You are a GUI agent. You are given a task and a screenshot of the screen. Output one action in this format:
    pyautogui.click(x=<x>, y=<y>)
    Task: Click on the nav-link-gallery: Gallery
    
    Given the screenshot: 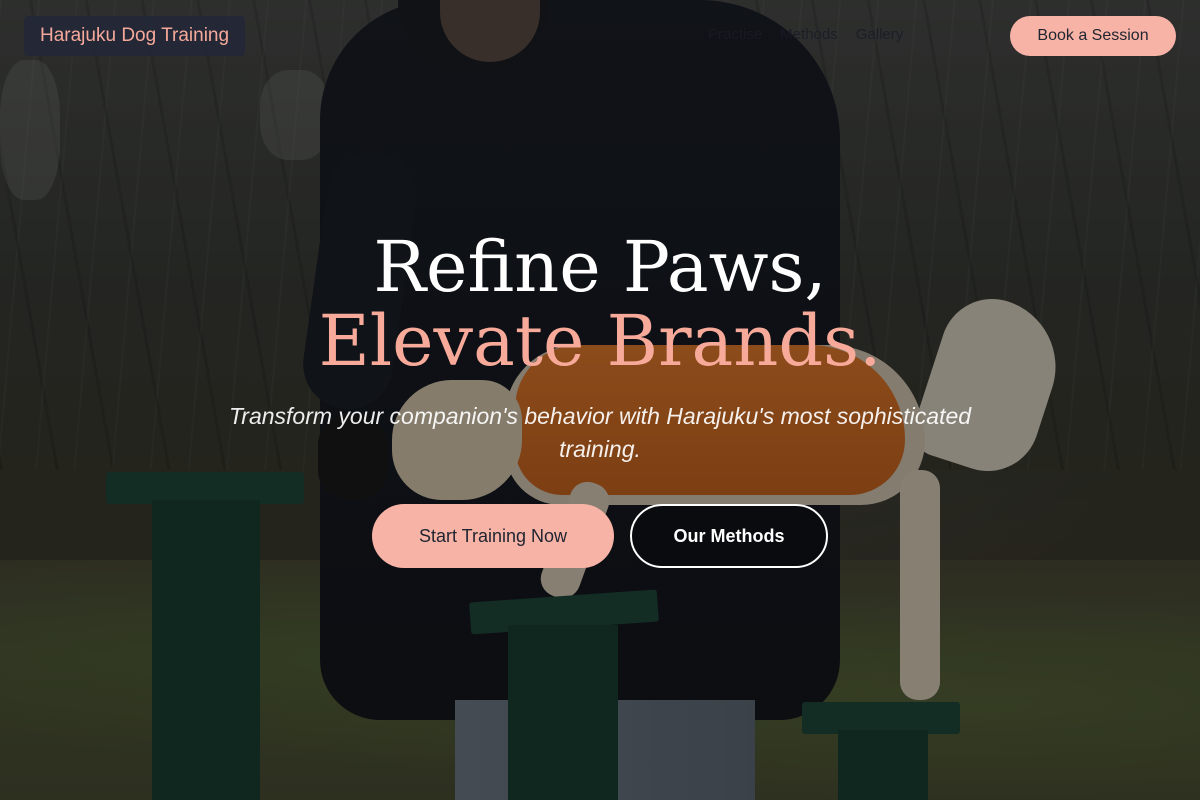 What is the action you would take?
    pyautogui.click(x=880, y=34)
    